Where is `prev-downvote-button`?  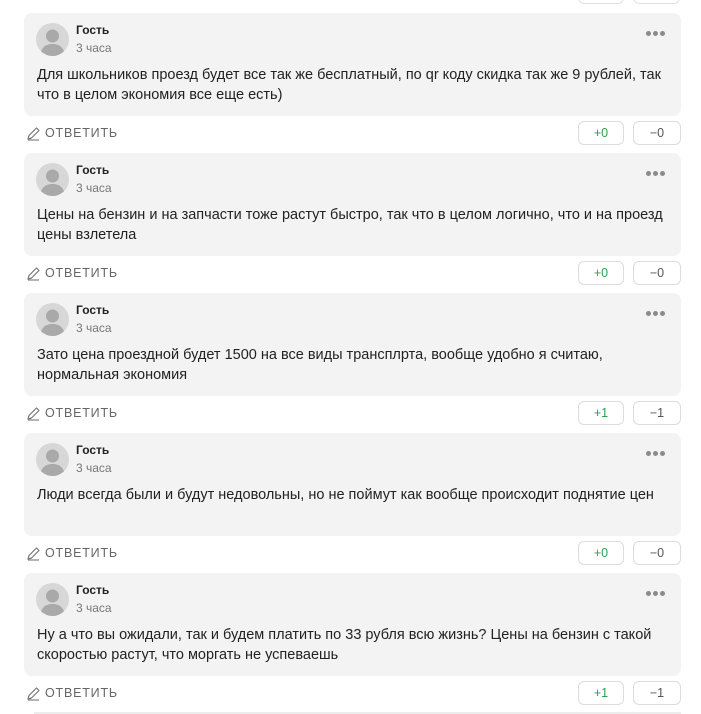
prev-downvote-button is located at coordinates (656, 2).